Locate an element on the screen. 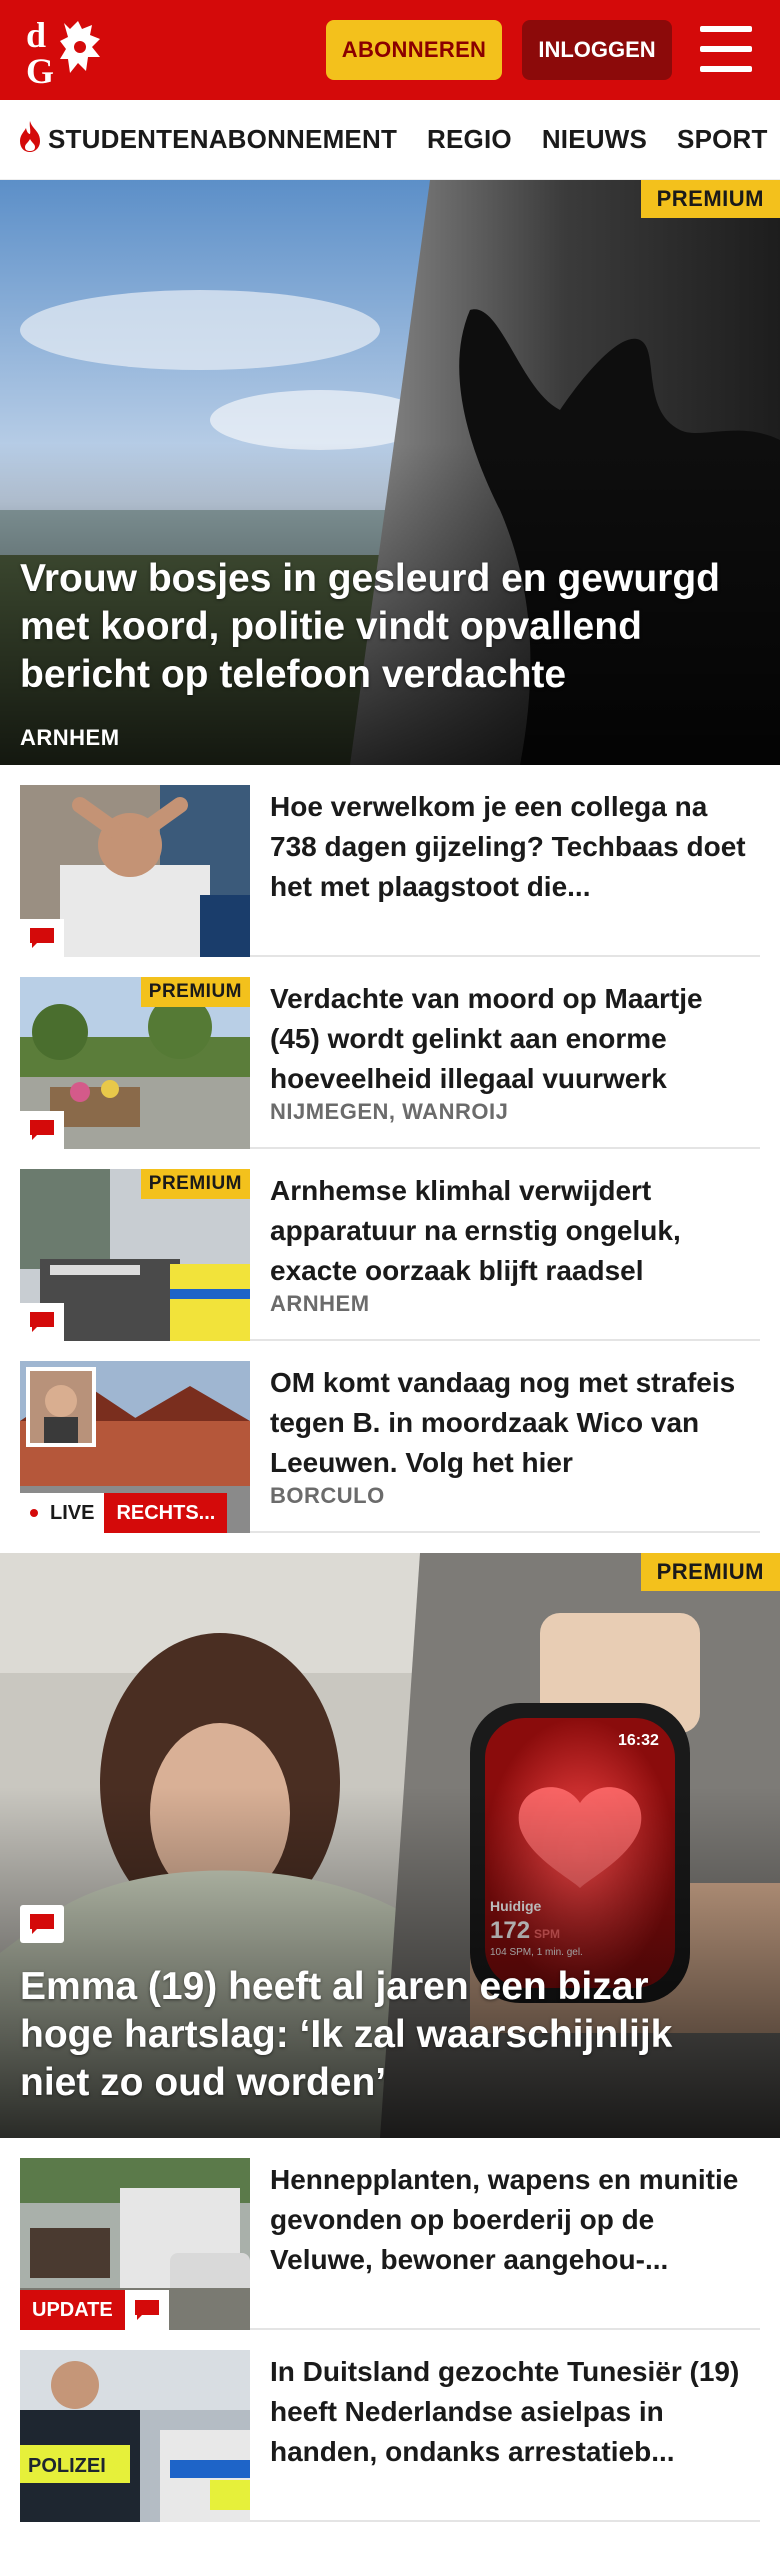 The image size is (780, 2560). nav-item-sport: SPORT is located at coordinates (722, 139).